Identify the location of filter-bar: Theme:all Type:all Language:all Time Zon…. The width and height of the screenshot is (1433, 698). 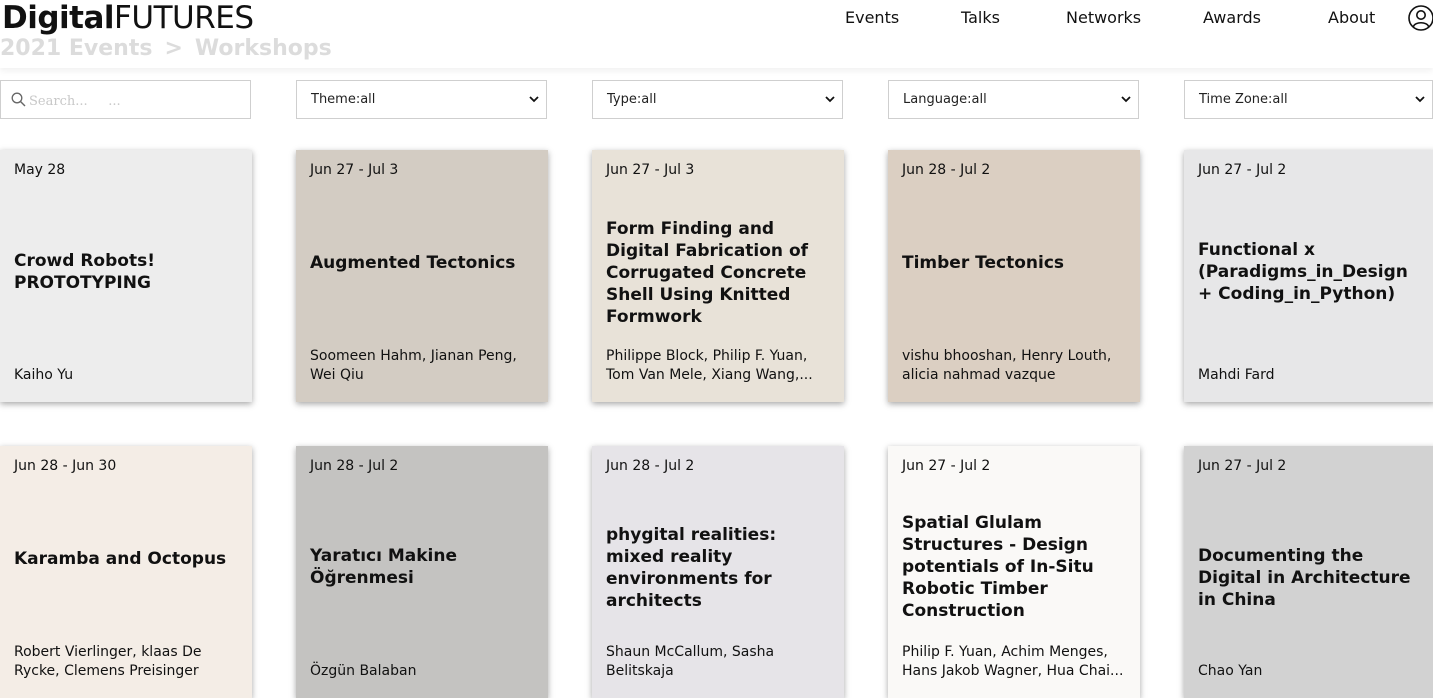
(716, 100).